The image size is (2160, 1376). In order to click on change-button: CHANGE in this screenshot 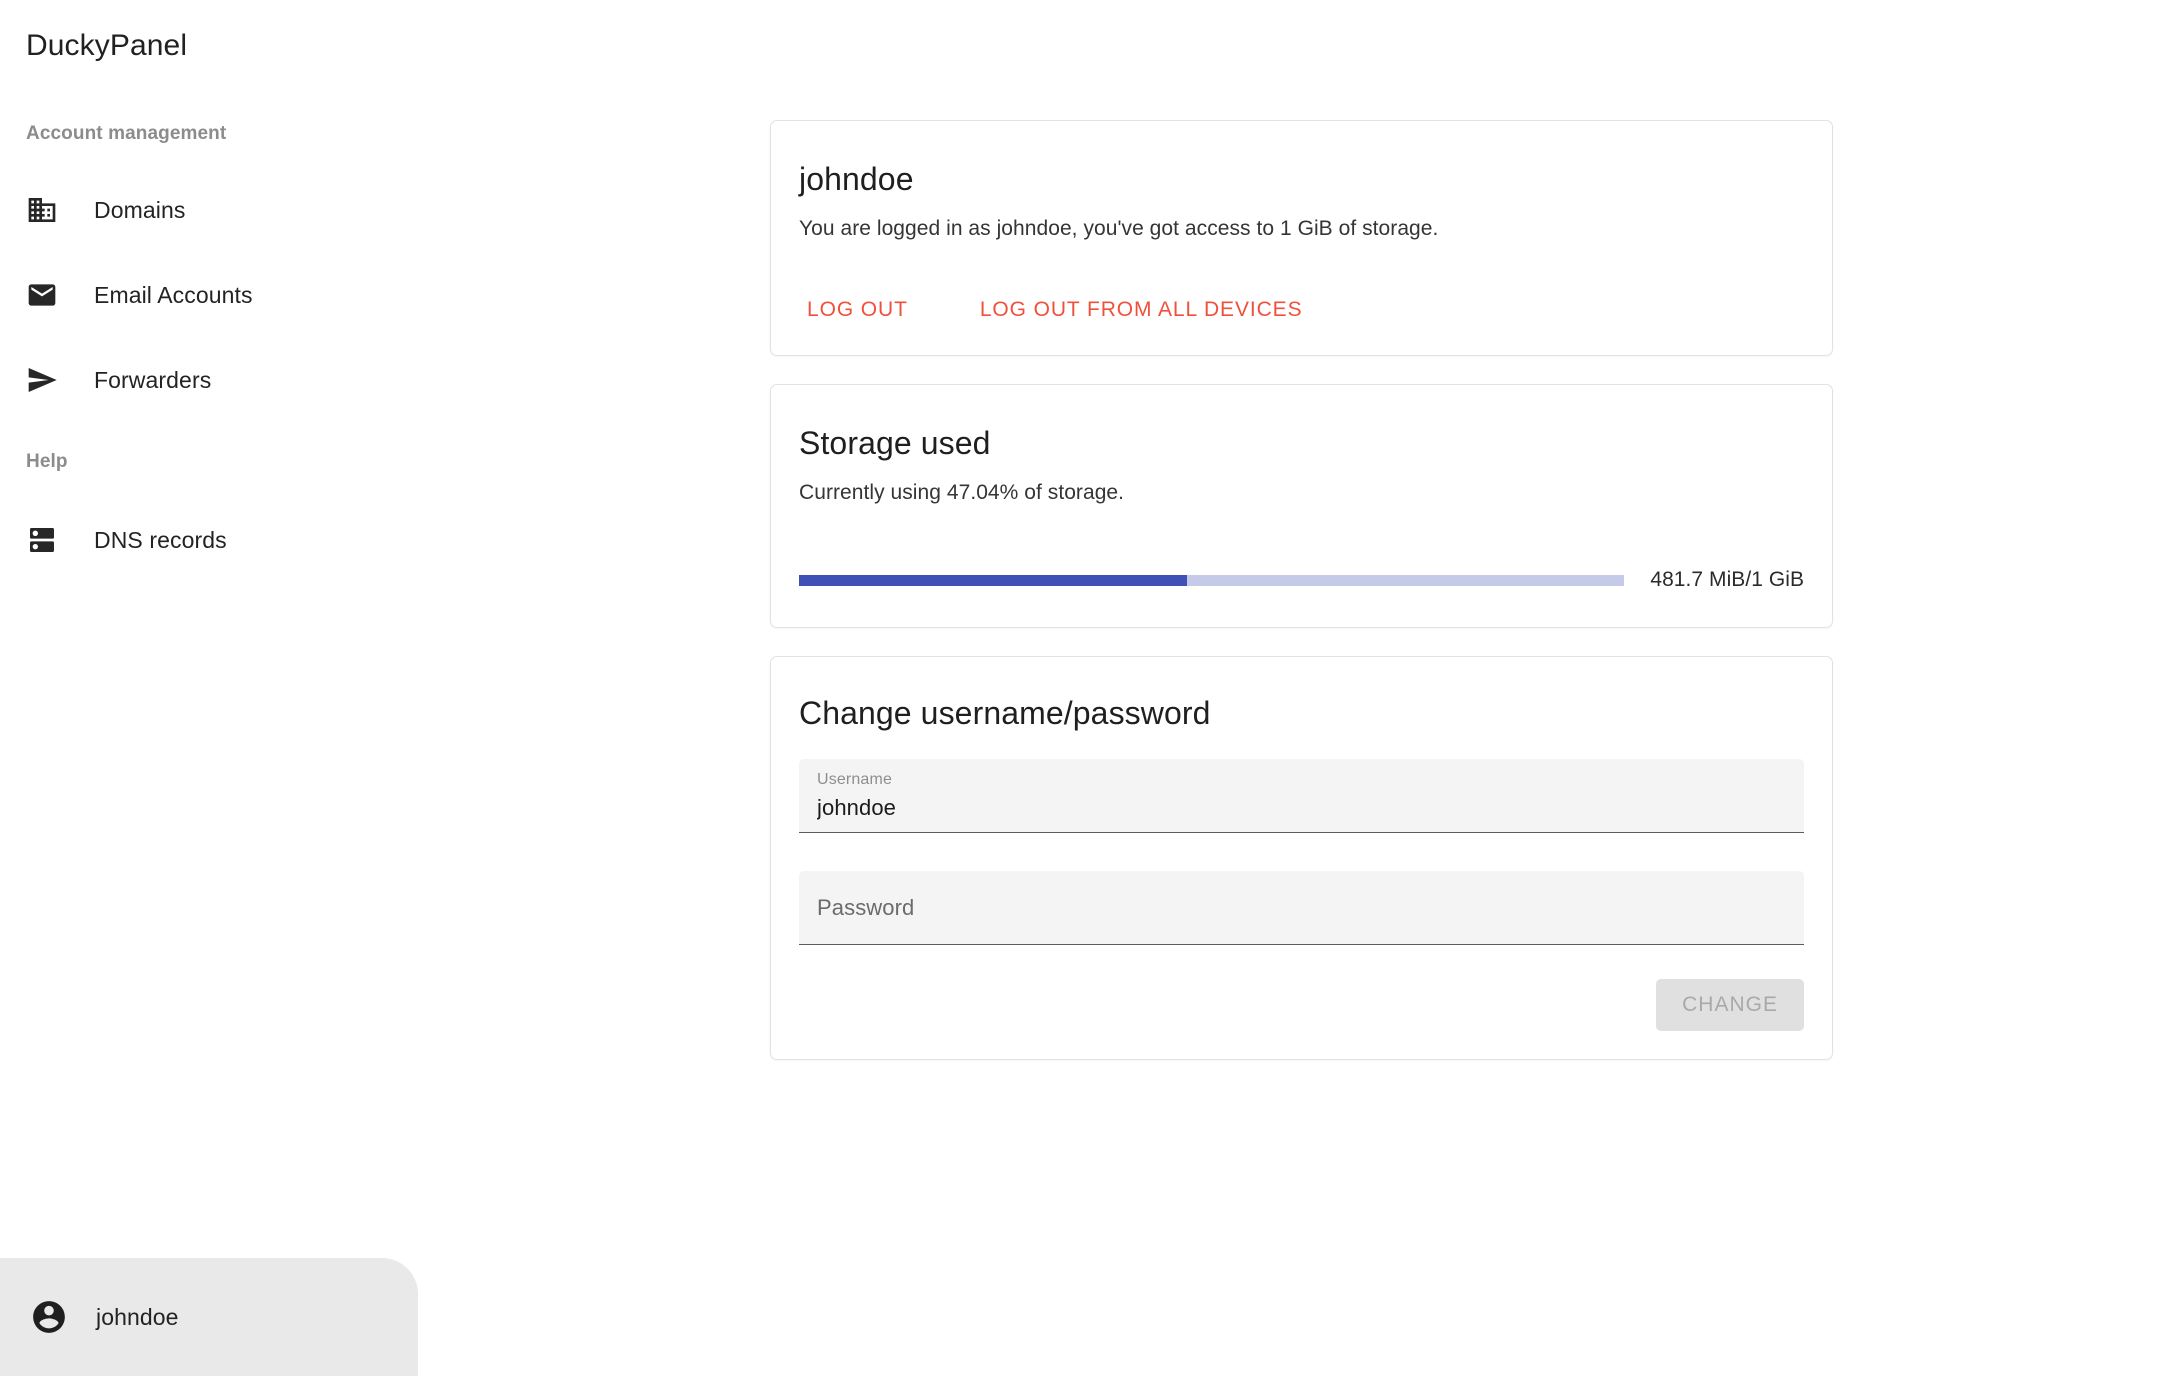, I will do `click(1730, 1005)`.